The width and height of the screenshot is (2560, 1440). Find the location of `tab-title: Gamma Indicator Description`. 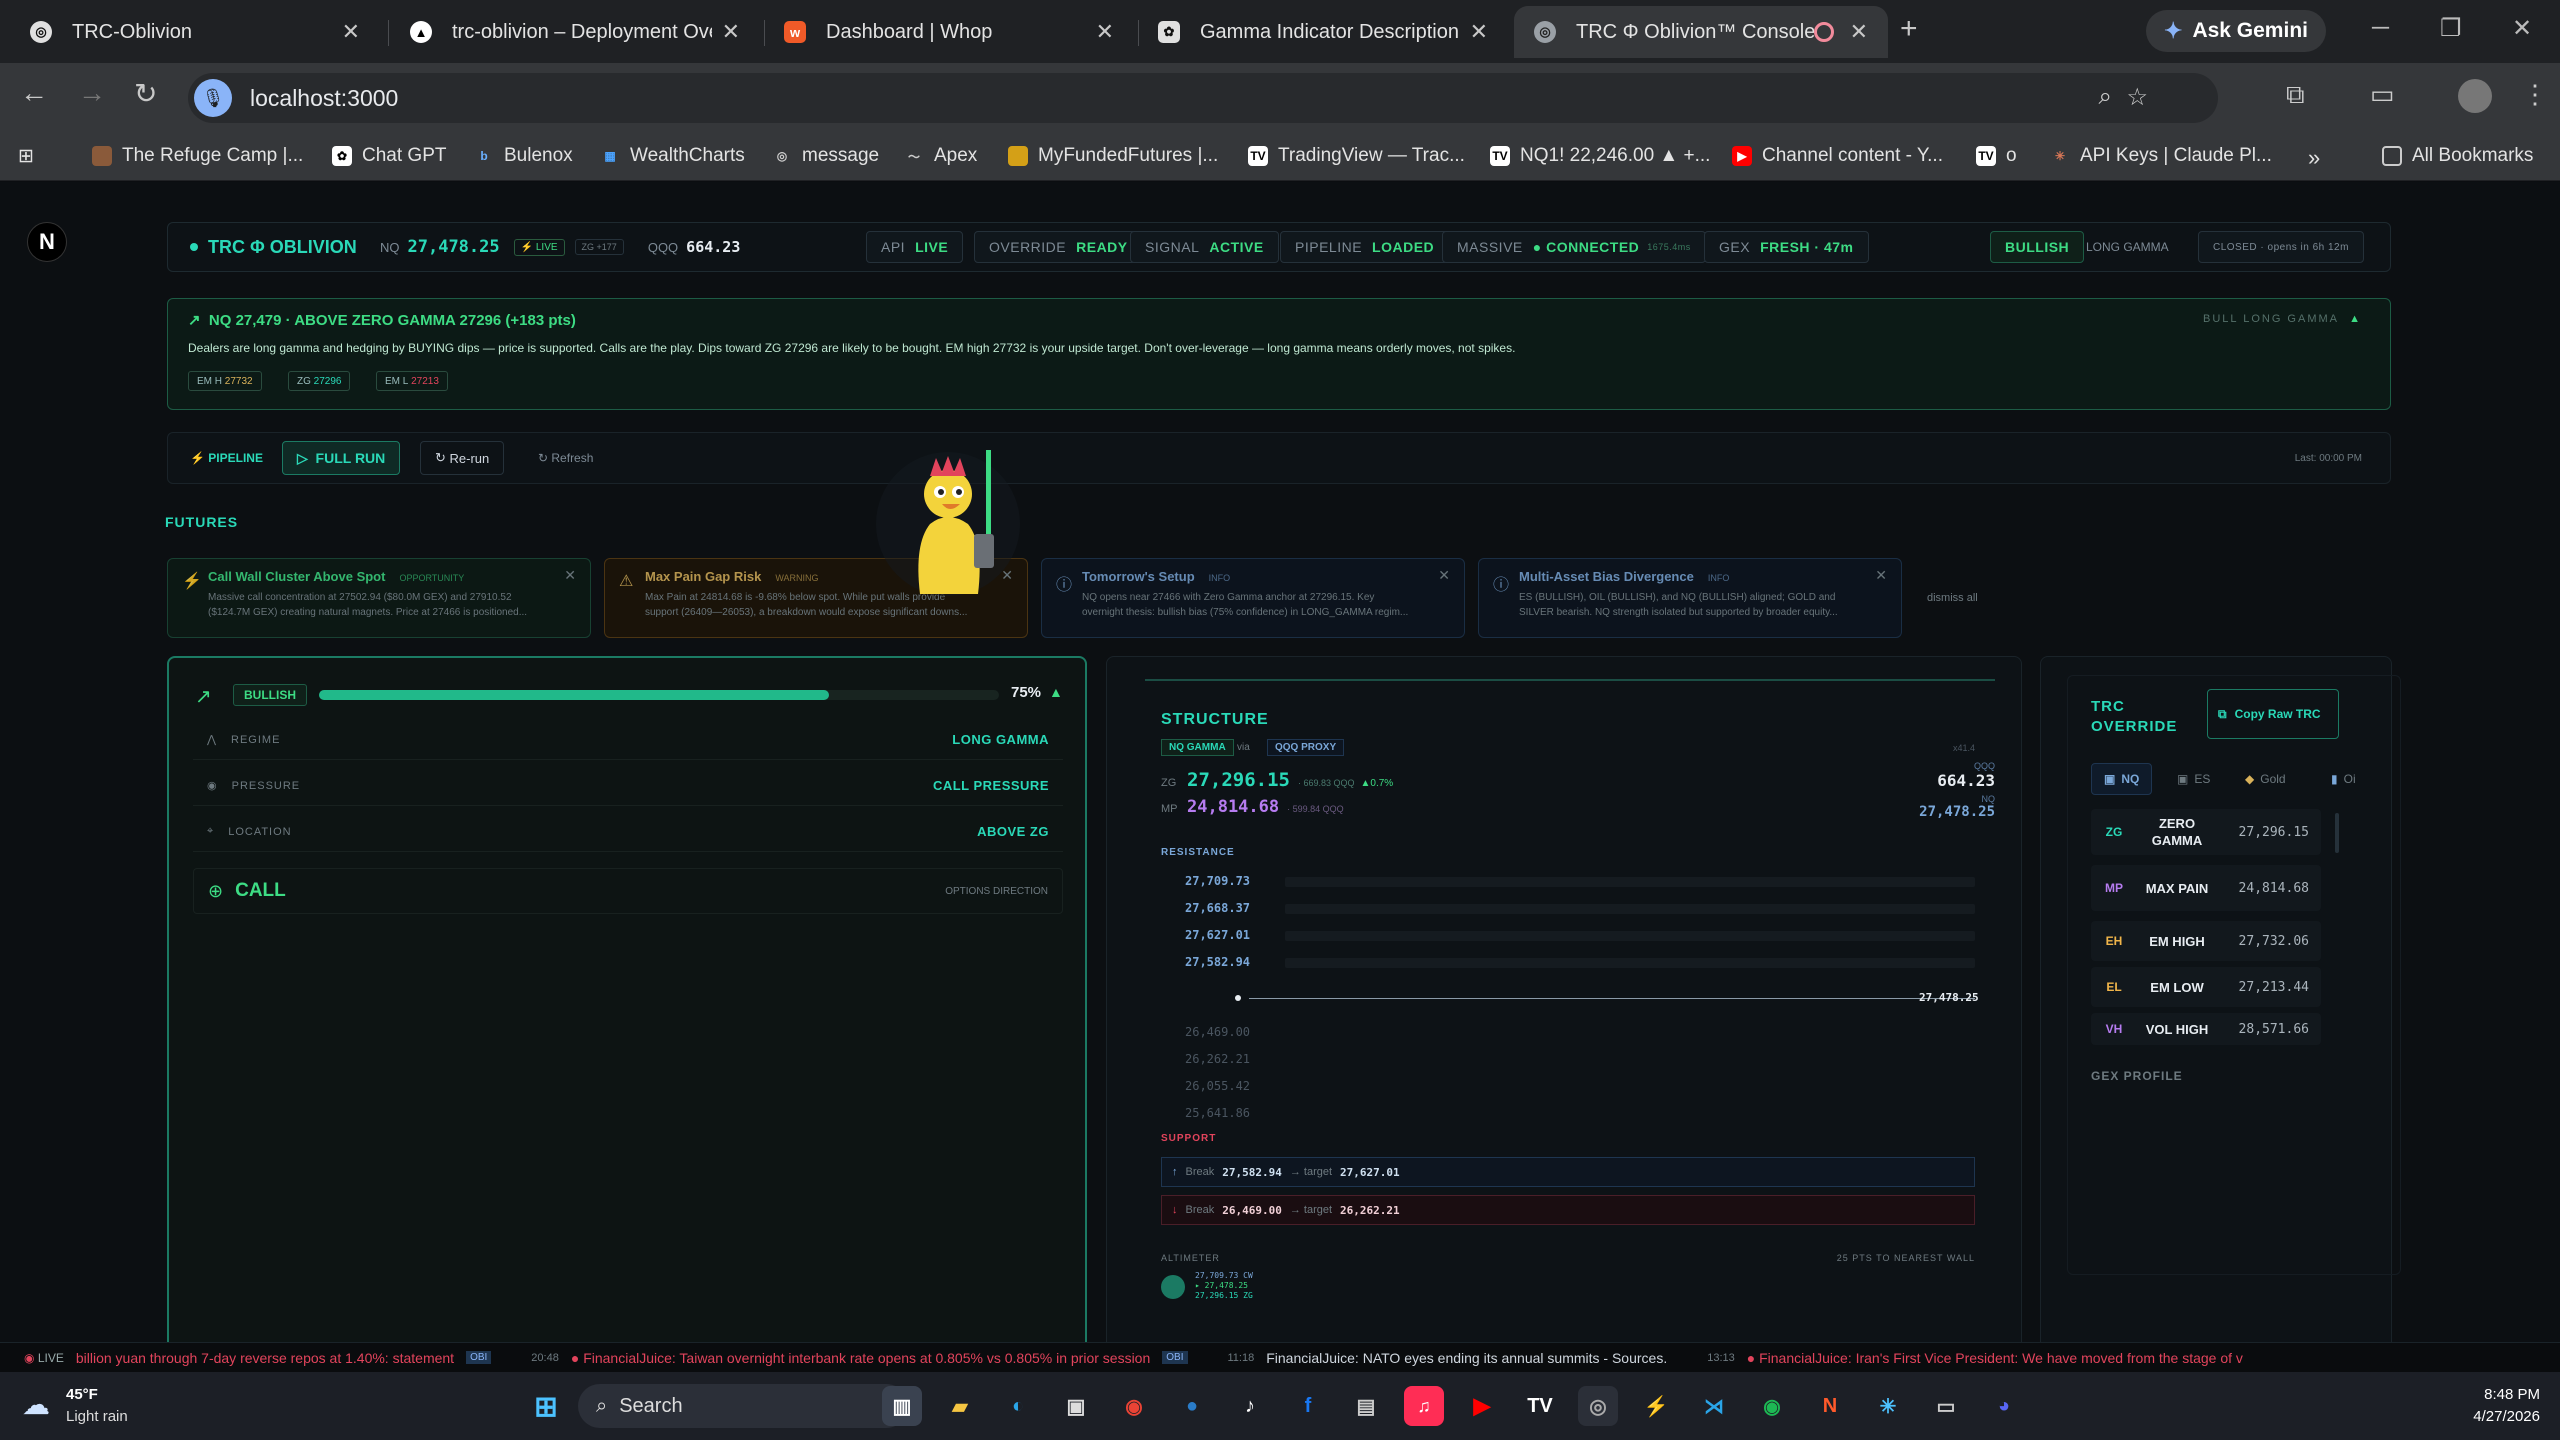

tab-title: Gamma Indicator Description is located at coordinates (1329, 31).